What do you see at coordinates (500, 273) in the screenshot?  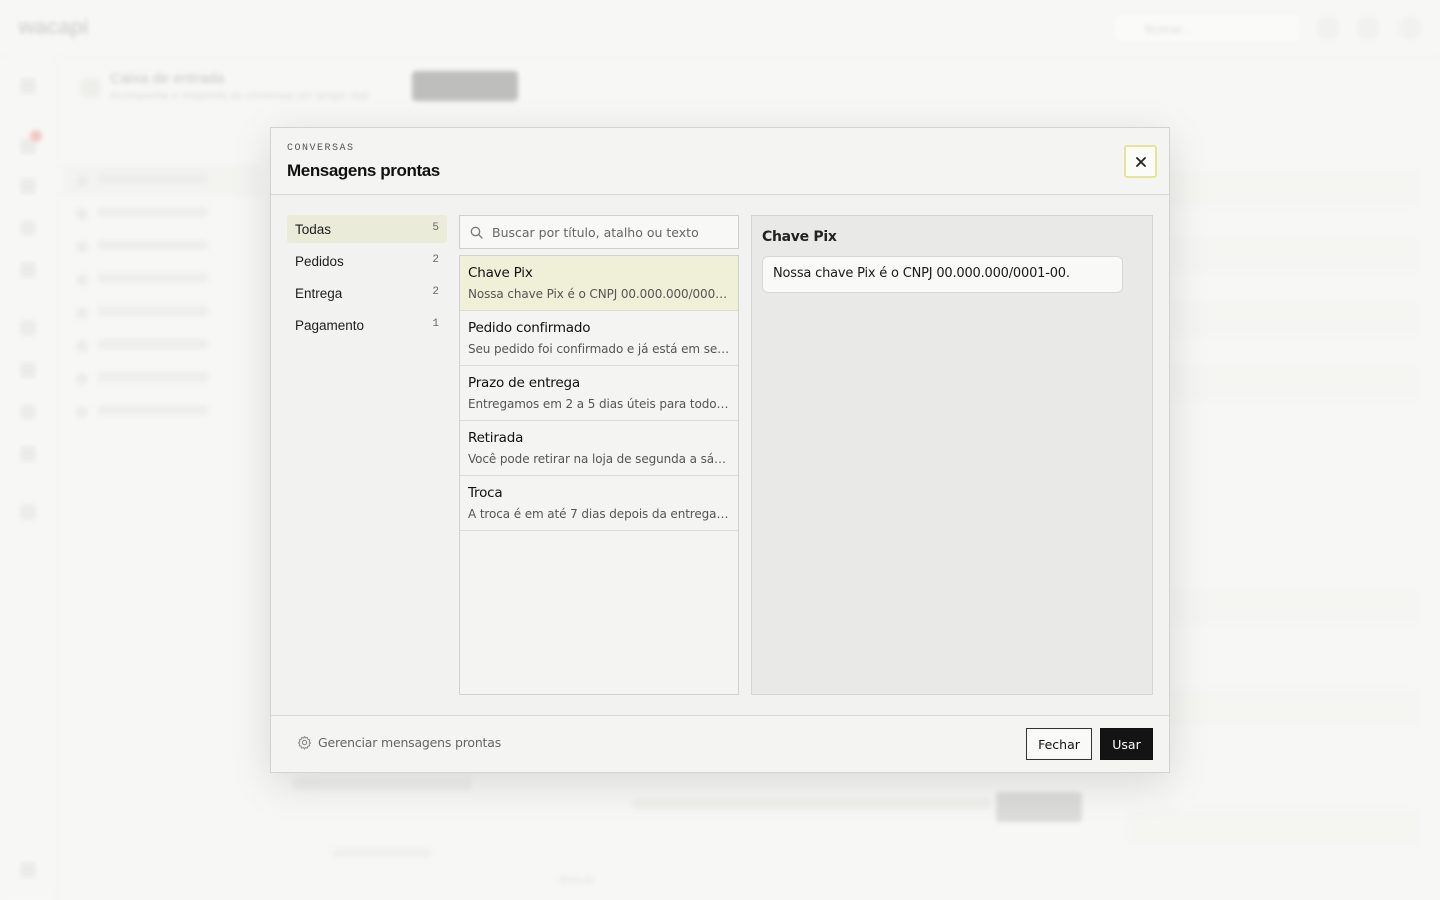 I see `message-title: Chave Pix` at bounding box center [500, 273].